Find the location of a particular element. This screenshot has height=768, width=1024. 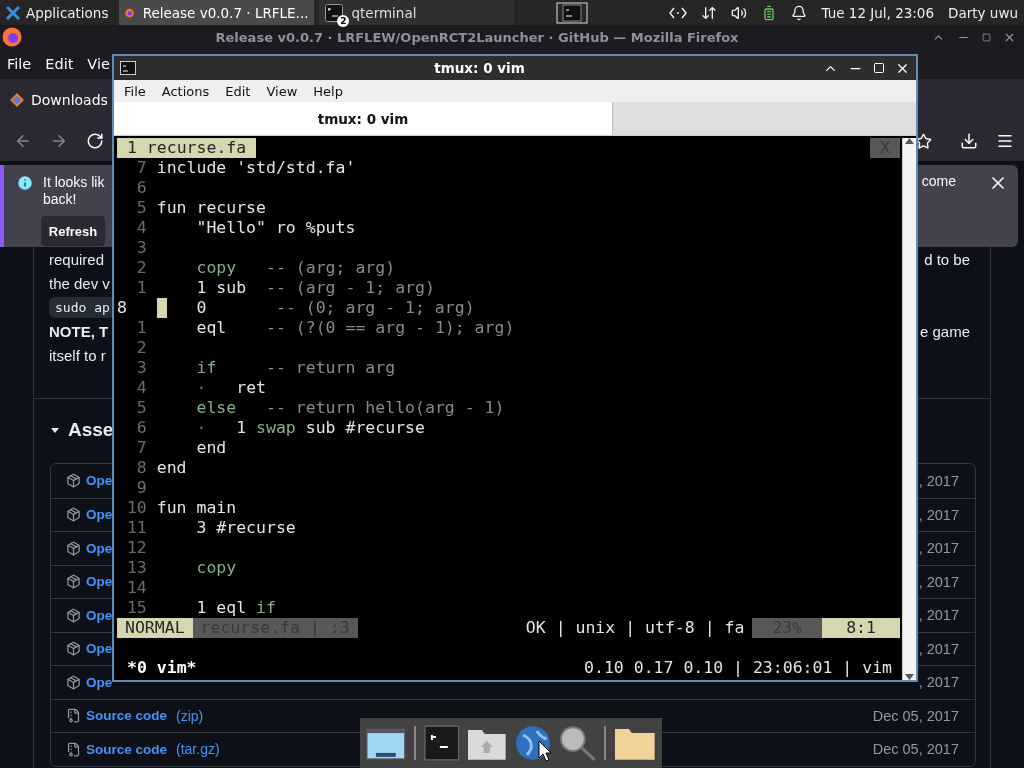

menu-item: Vie is located at coordinates (98, 64).